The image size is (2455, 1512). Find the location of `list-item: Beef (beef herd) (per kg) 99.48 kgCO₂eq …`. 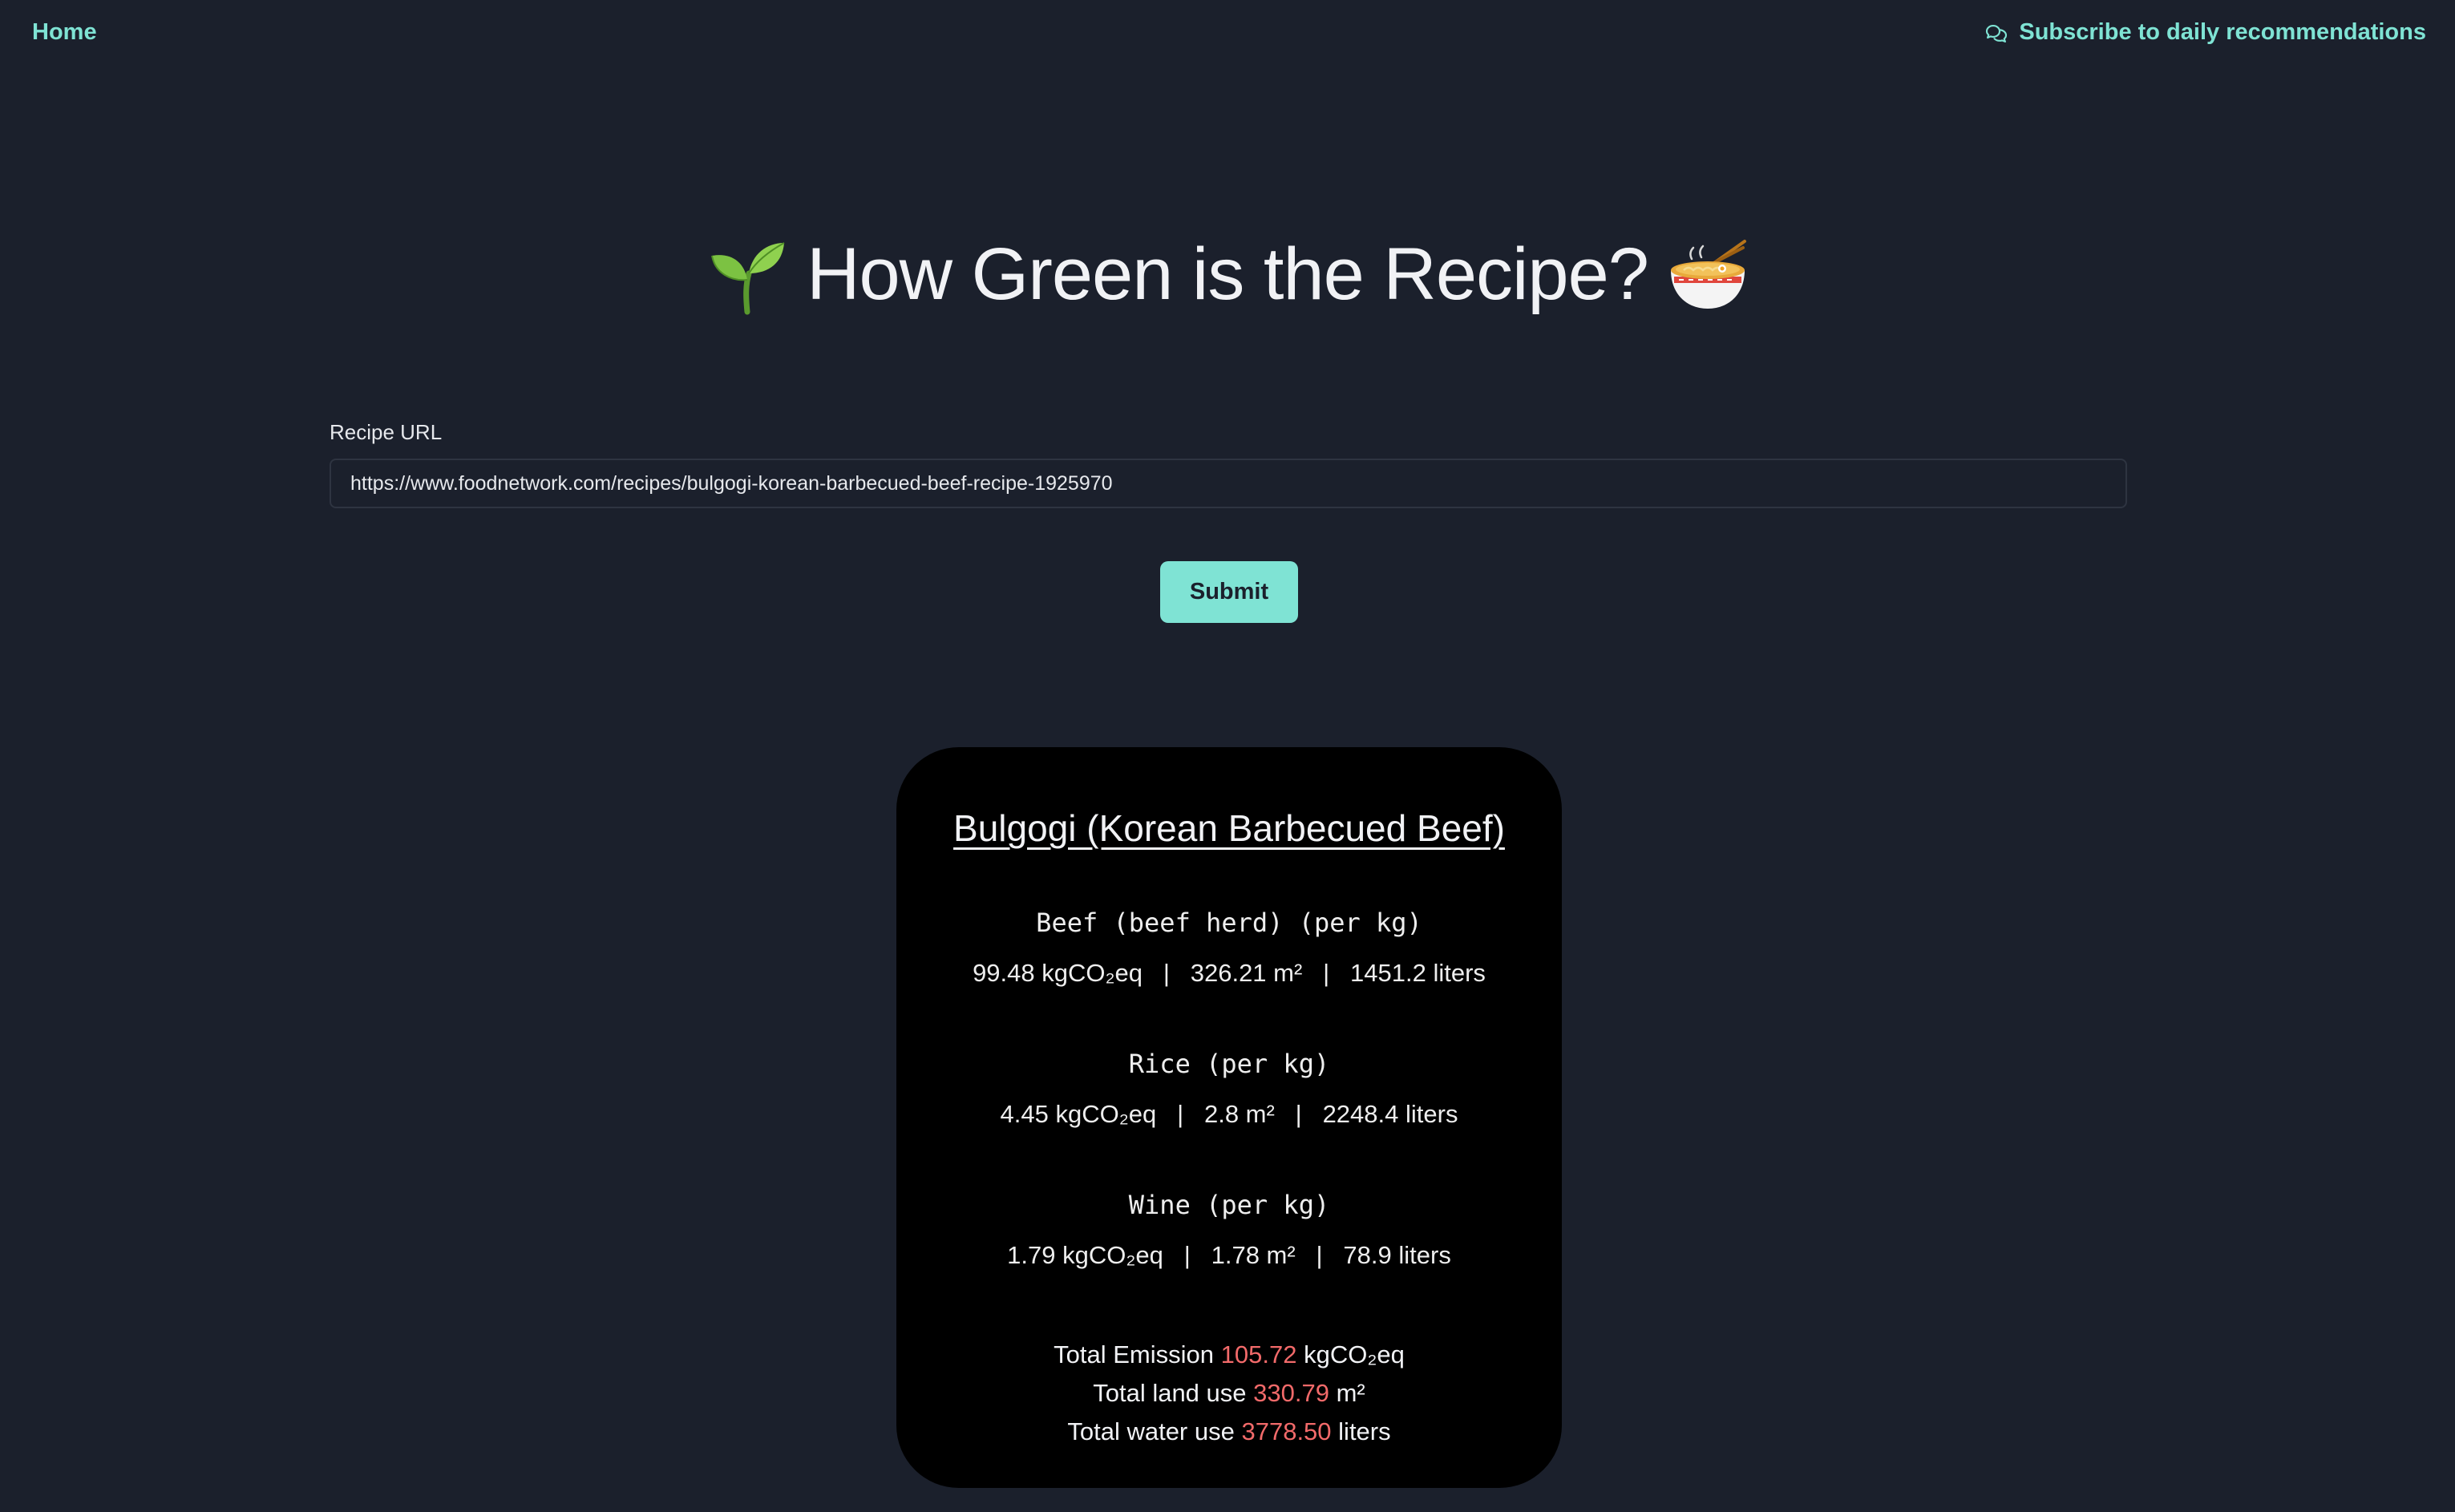

list-item: Beef (beef herd) (per kg) 99.48 kgCO₂eq … is located at coordinates (1229, 948).